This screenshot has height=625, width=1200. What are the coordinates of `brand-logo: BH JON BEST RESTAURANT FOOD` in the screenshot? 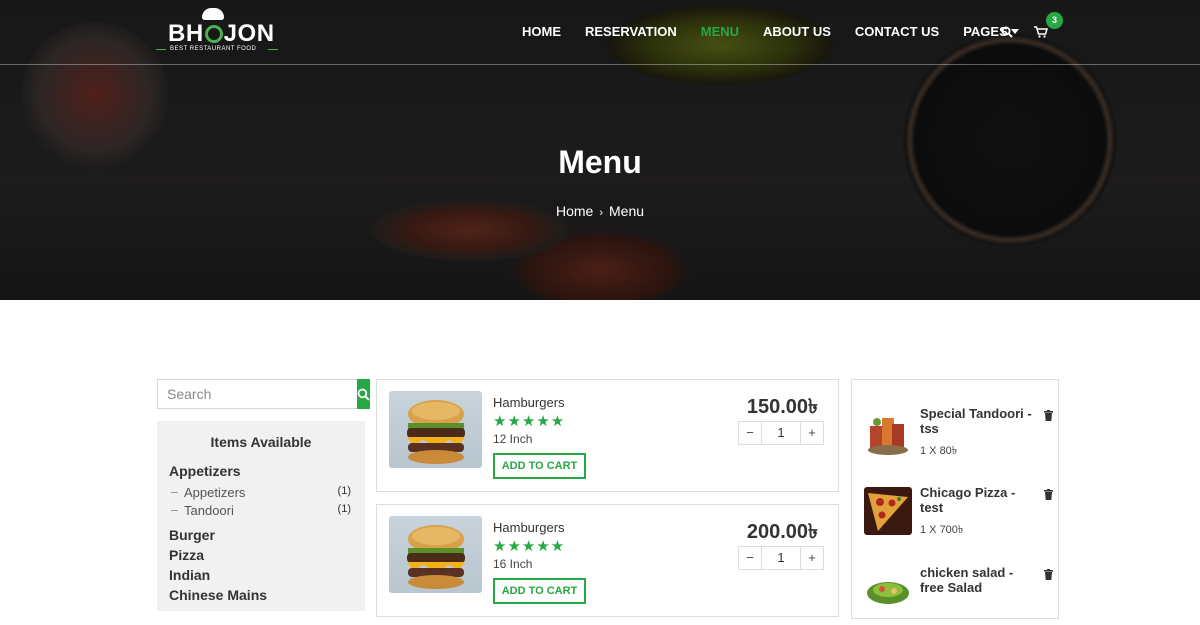 It's located at (222, 32).